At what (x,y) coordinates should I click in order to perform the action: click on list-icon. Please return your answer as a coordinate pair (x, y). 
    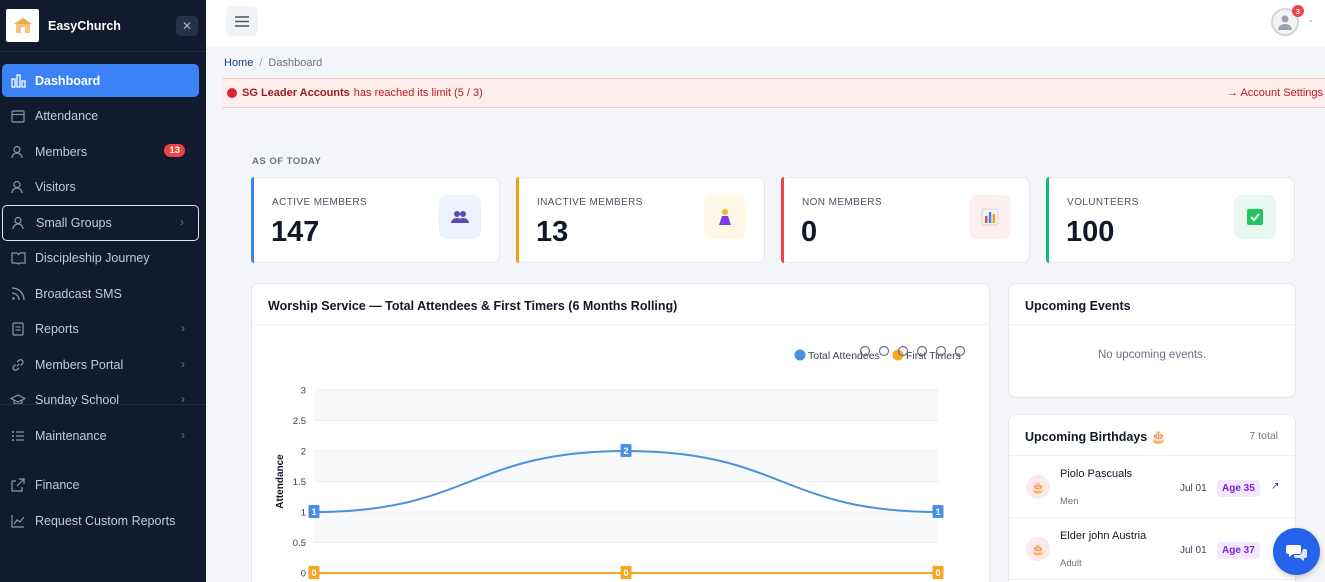
    Looking at the image, I should click on (18, 436).